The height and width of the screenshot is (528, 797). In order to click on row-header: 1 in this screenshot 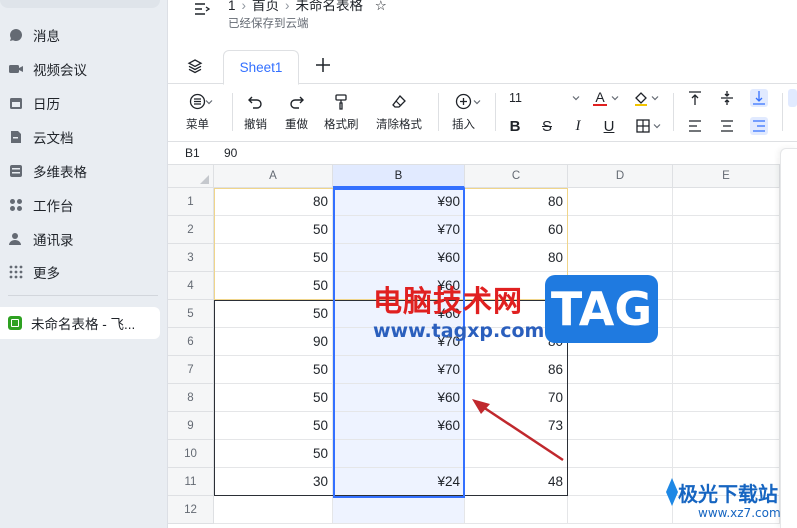, I will do `click(191, 202)`.